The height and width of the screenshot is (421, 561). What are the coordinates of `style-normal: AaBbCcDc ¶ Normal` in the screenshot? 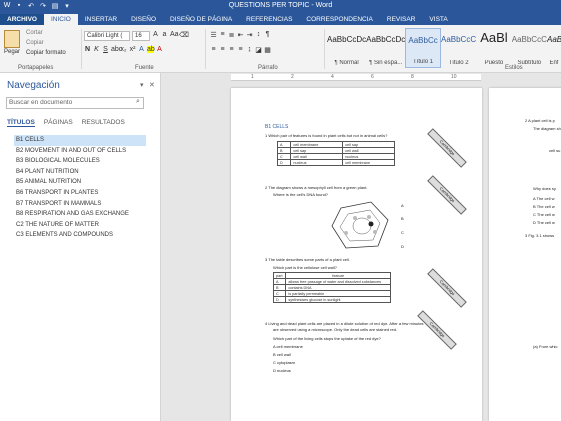 It's located at (346, 48).